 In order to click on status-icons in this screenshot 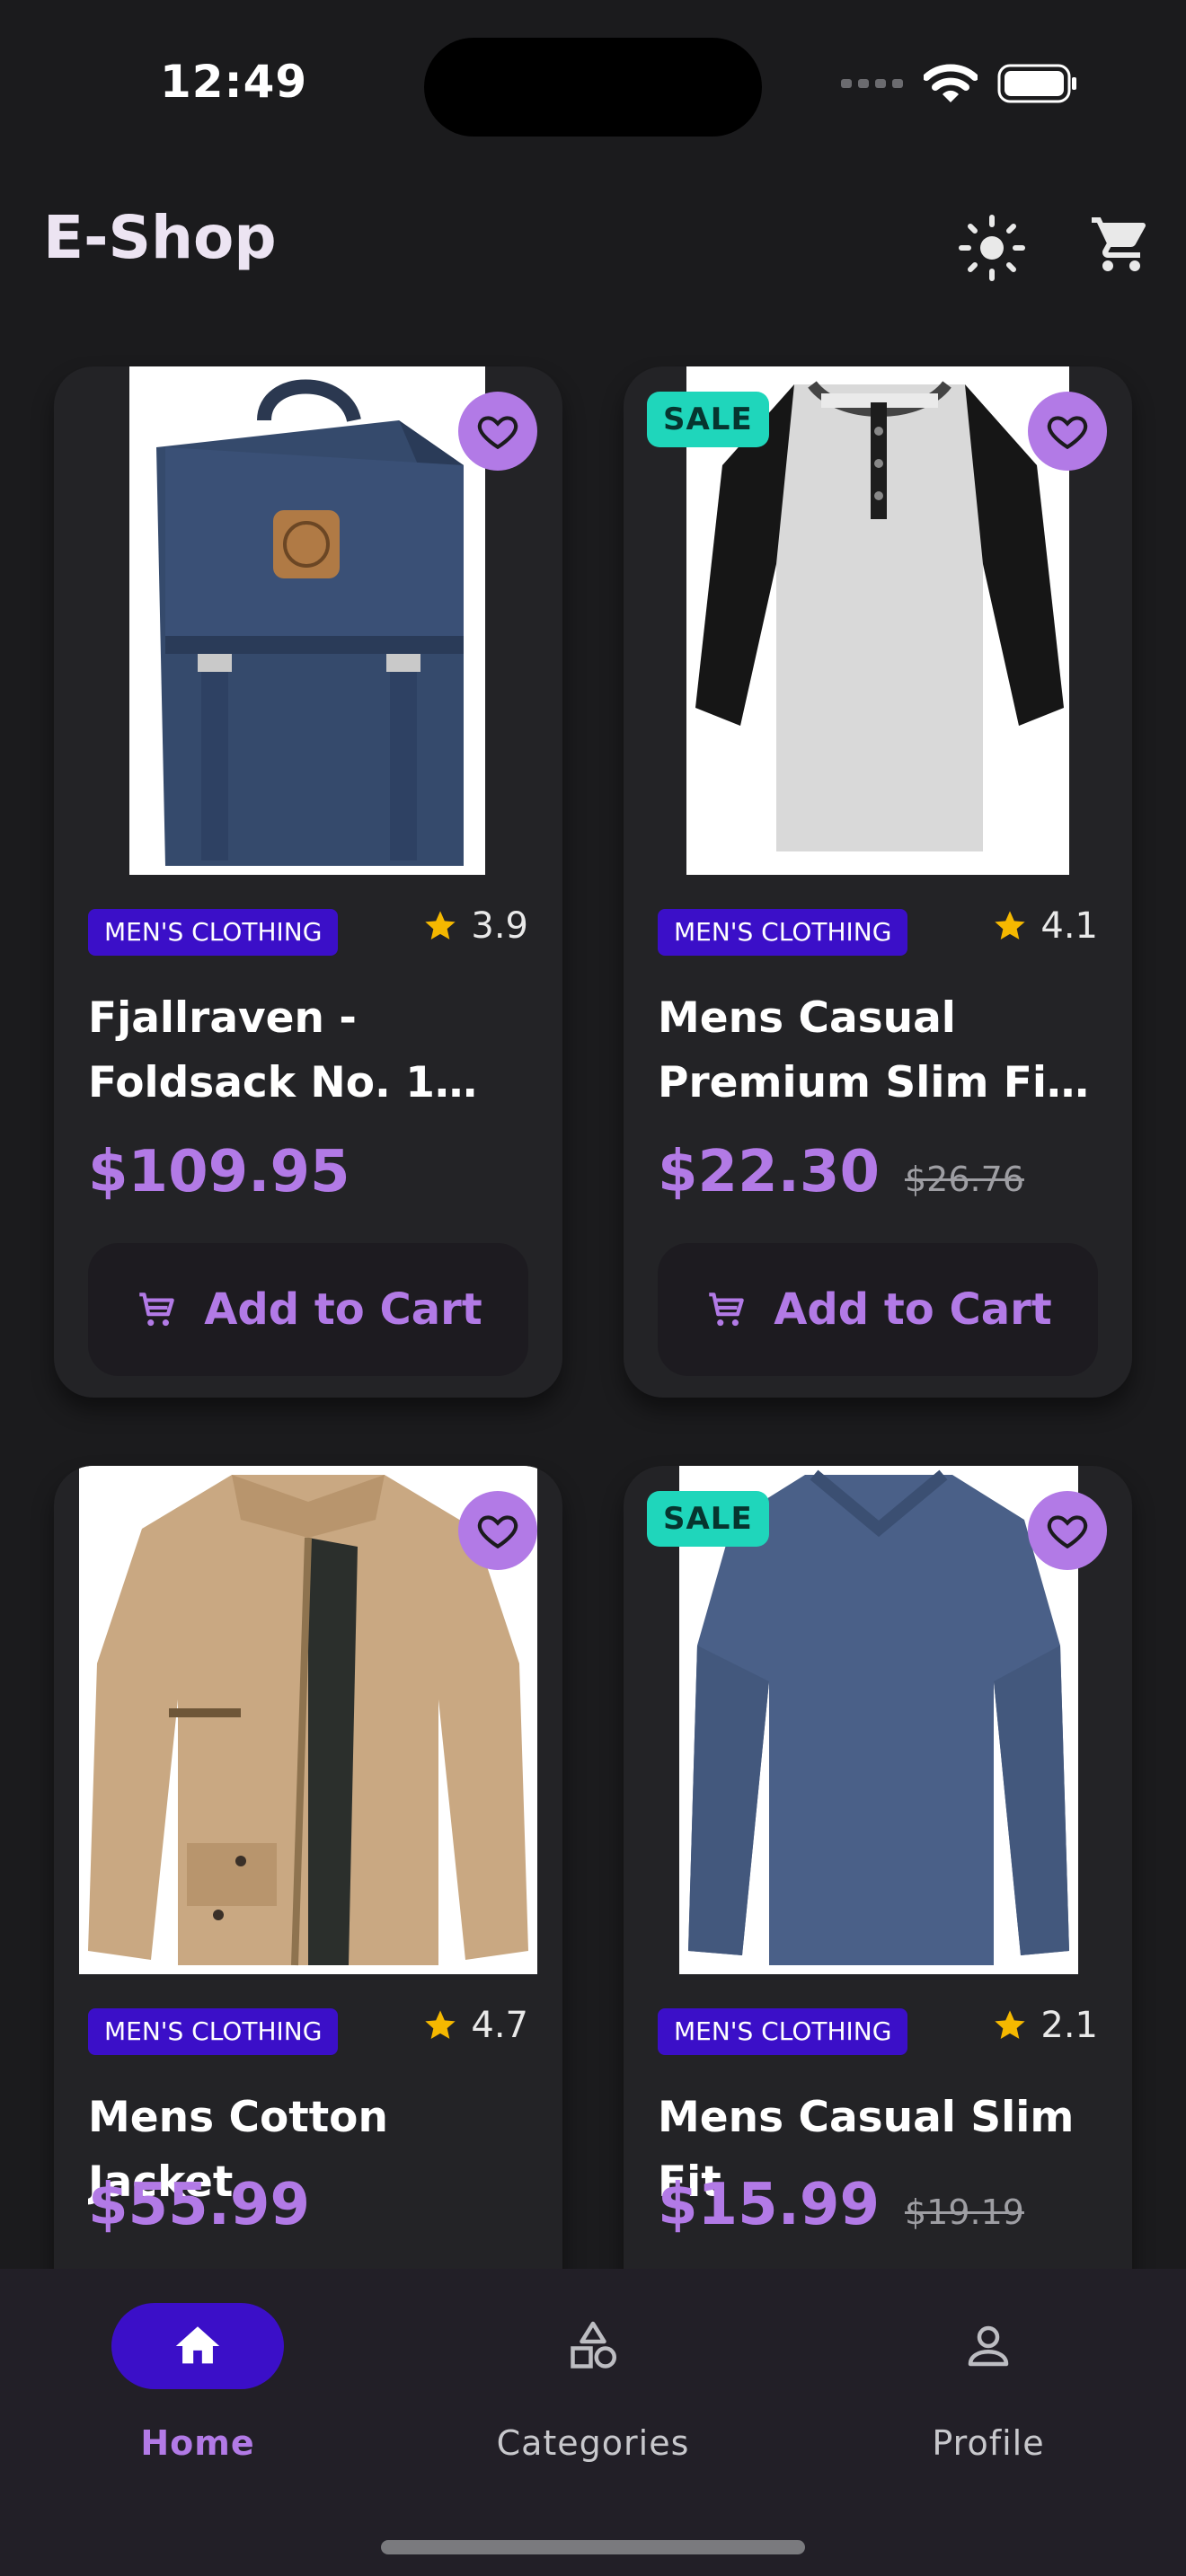, I will do `click(959, 83)`.